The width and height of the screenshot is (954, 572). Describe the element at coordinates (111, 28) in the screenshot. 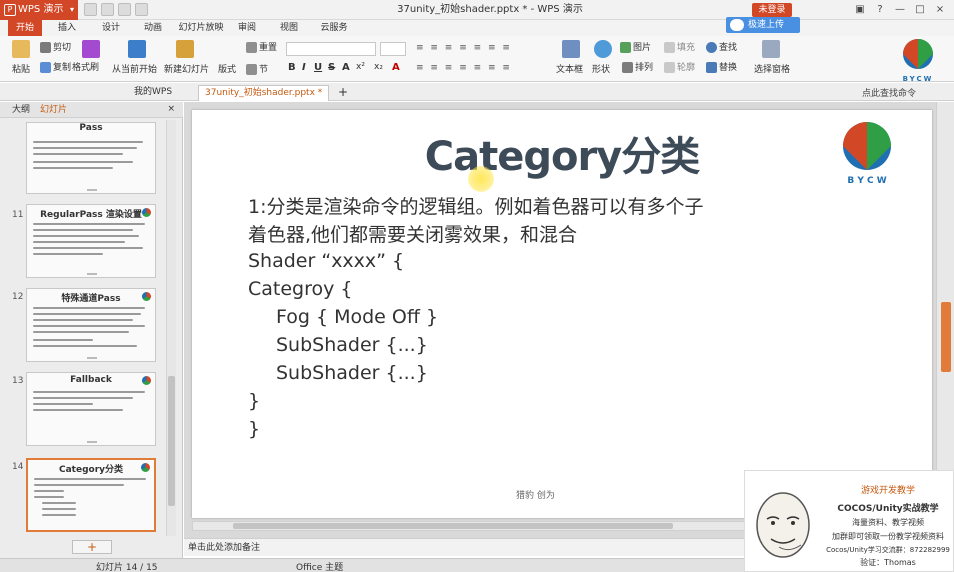

I see `tab-design: 设计` at that location.